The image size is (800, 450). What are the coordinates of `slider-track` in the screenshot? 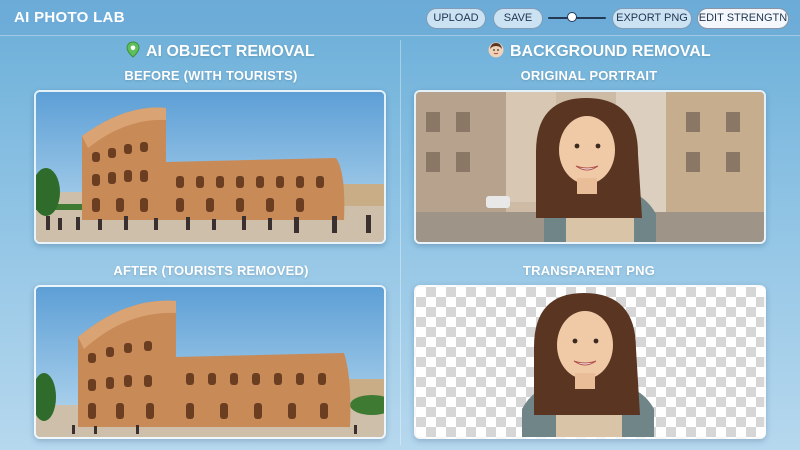 It's located at (577, 18).